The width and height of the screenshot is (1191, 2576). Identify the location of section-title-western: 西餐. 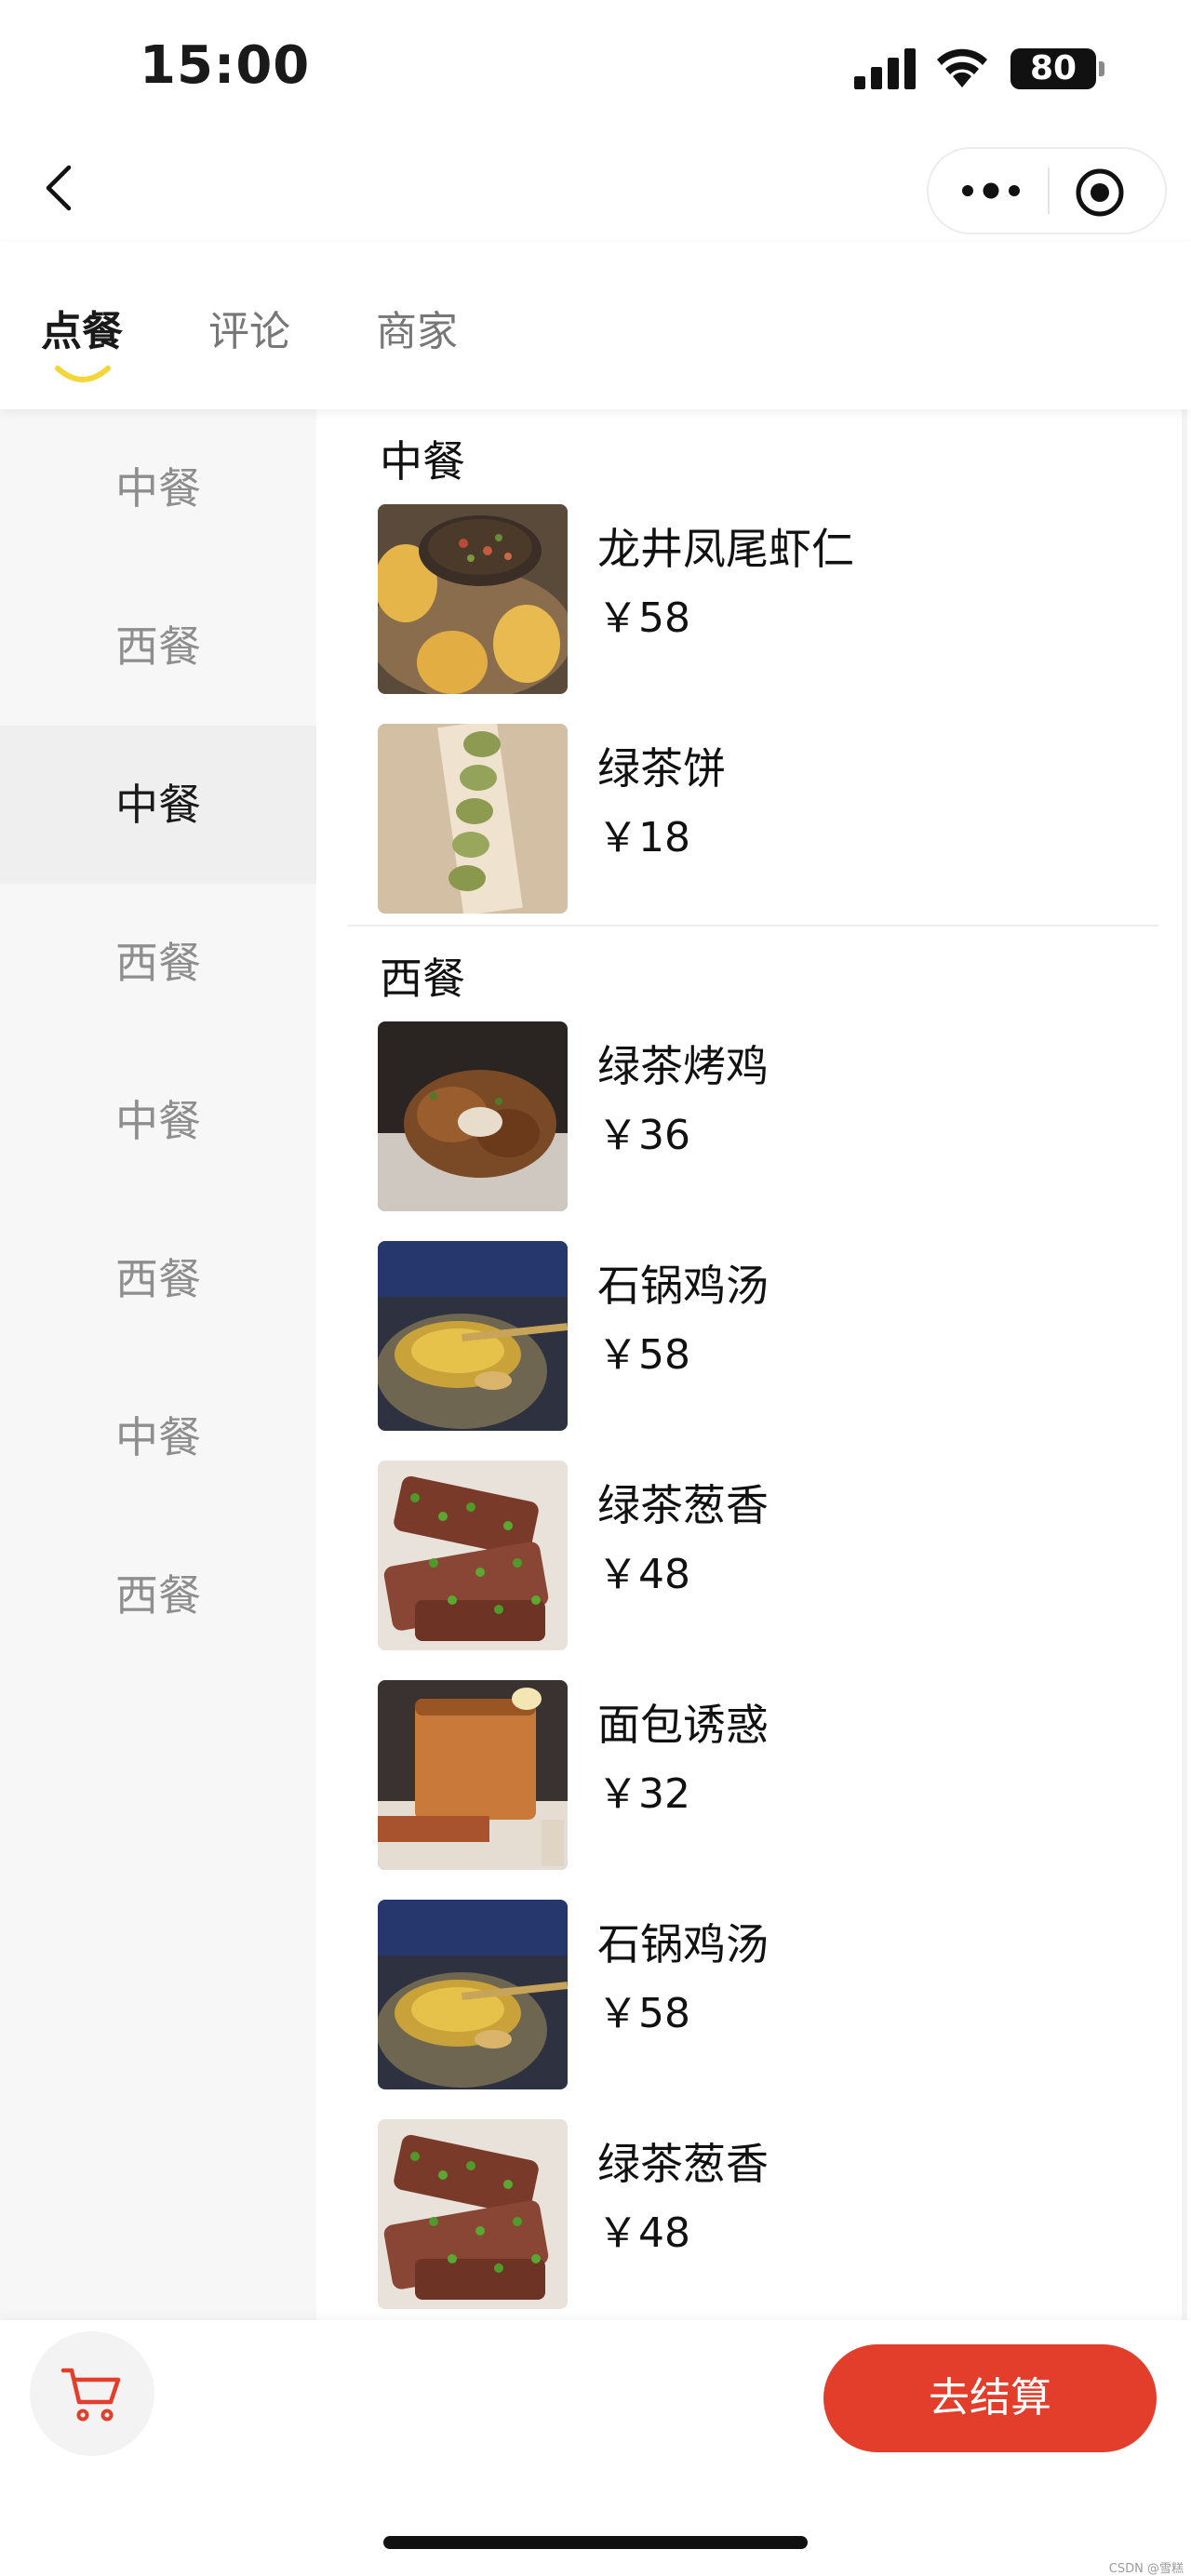
(422, 979).